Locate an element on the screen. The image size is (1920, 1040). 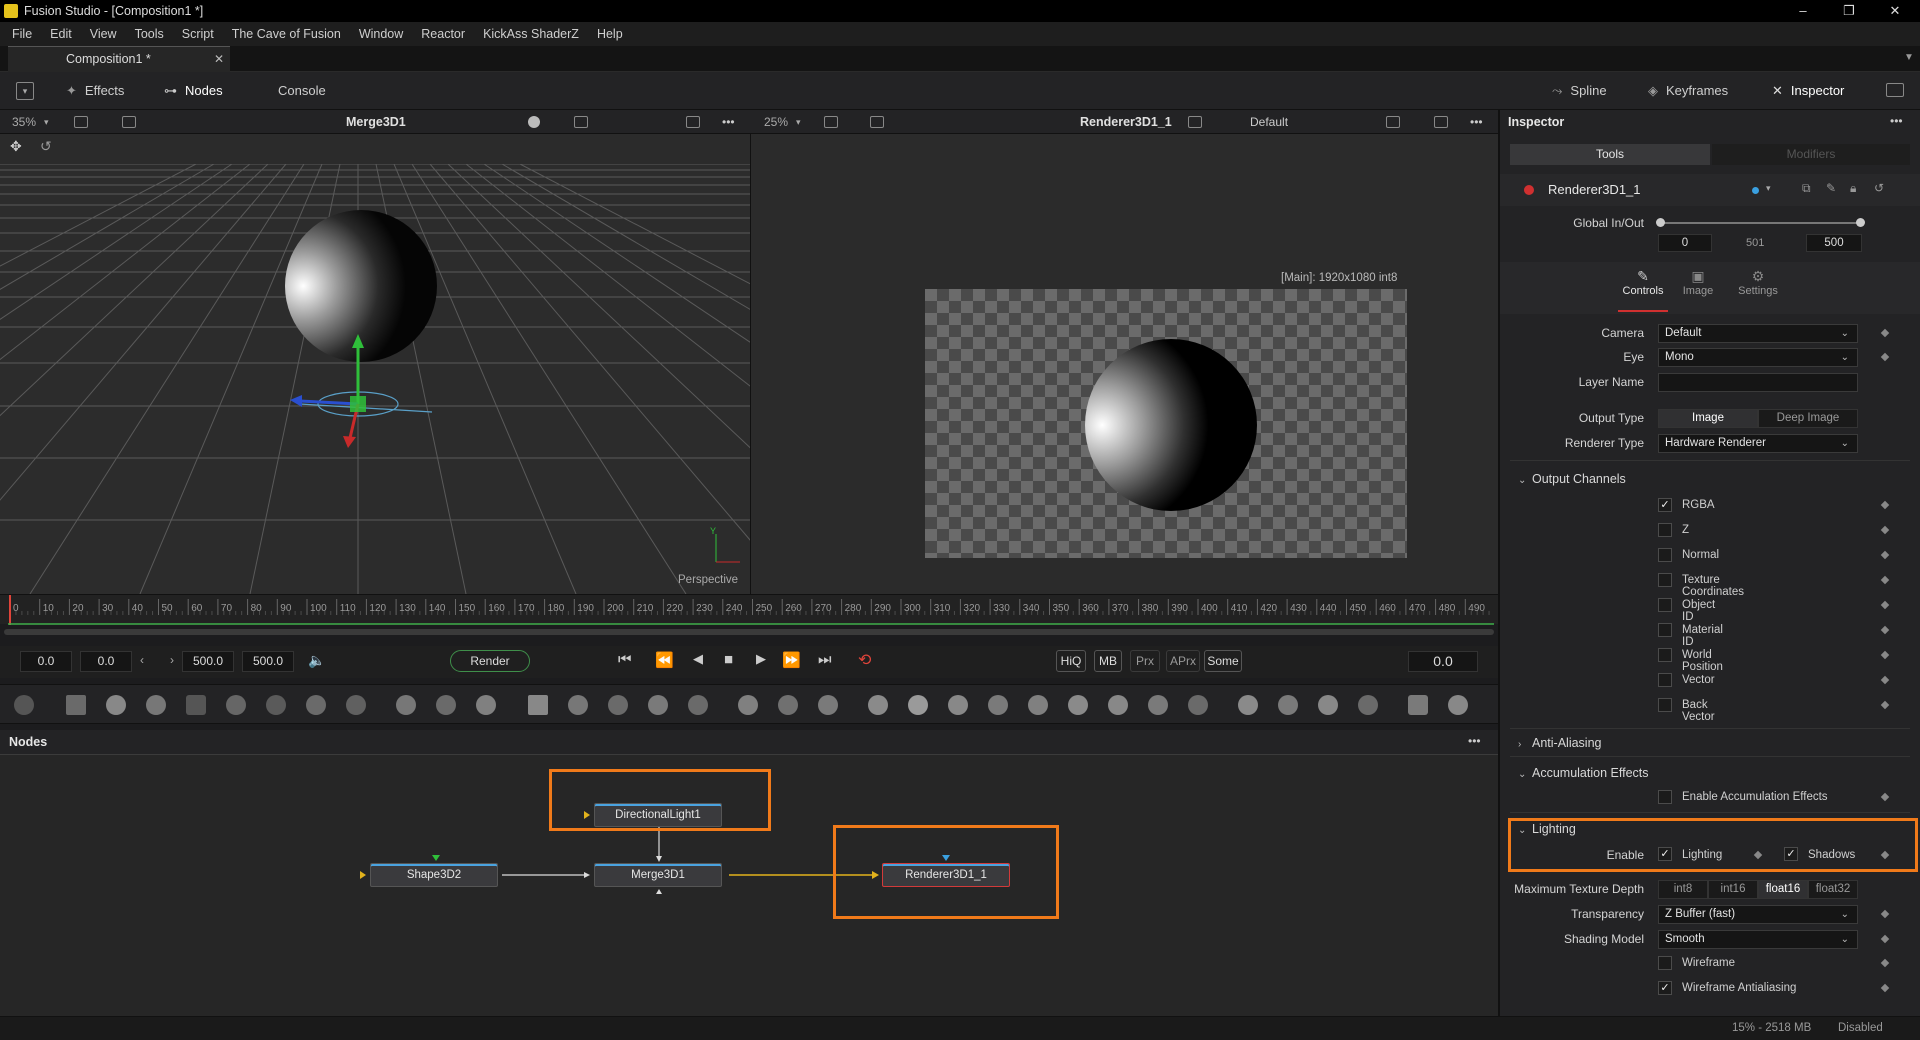
output-type-image: Image is located at coordinates (1708, 418).